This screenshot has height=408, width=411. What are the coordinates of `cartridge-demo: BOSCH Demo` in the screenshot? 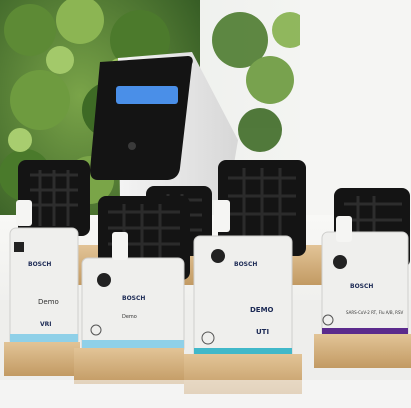 It's located at (135, 275).